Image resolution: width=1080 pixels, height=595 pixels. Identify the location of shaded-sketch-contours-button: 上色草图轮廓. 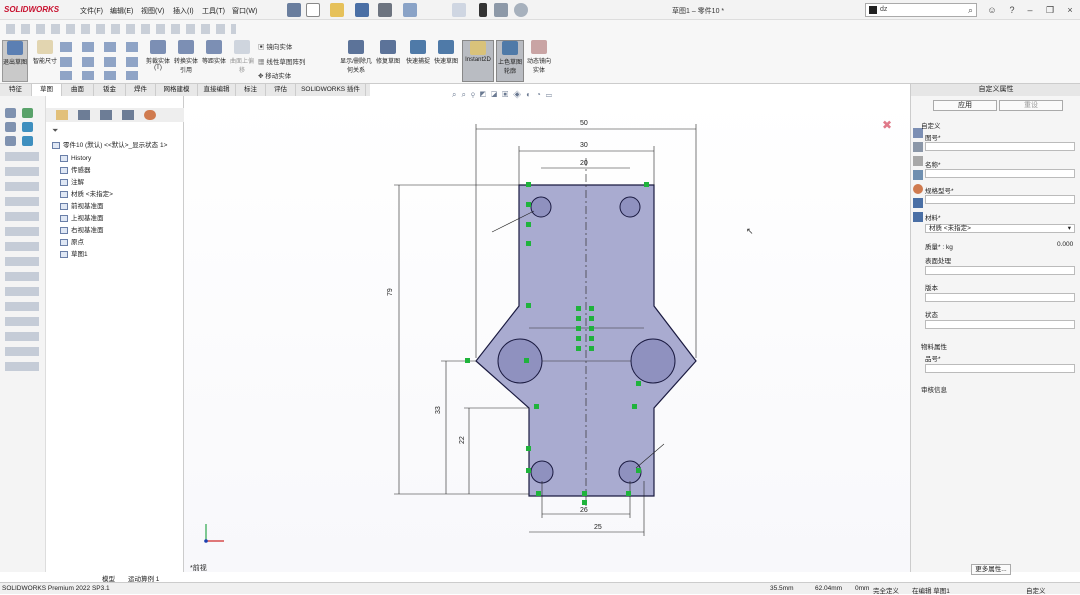
(510, 61).